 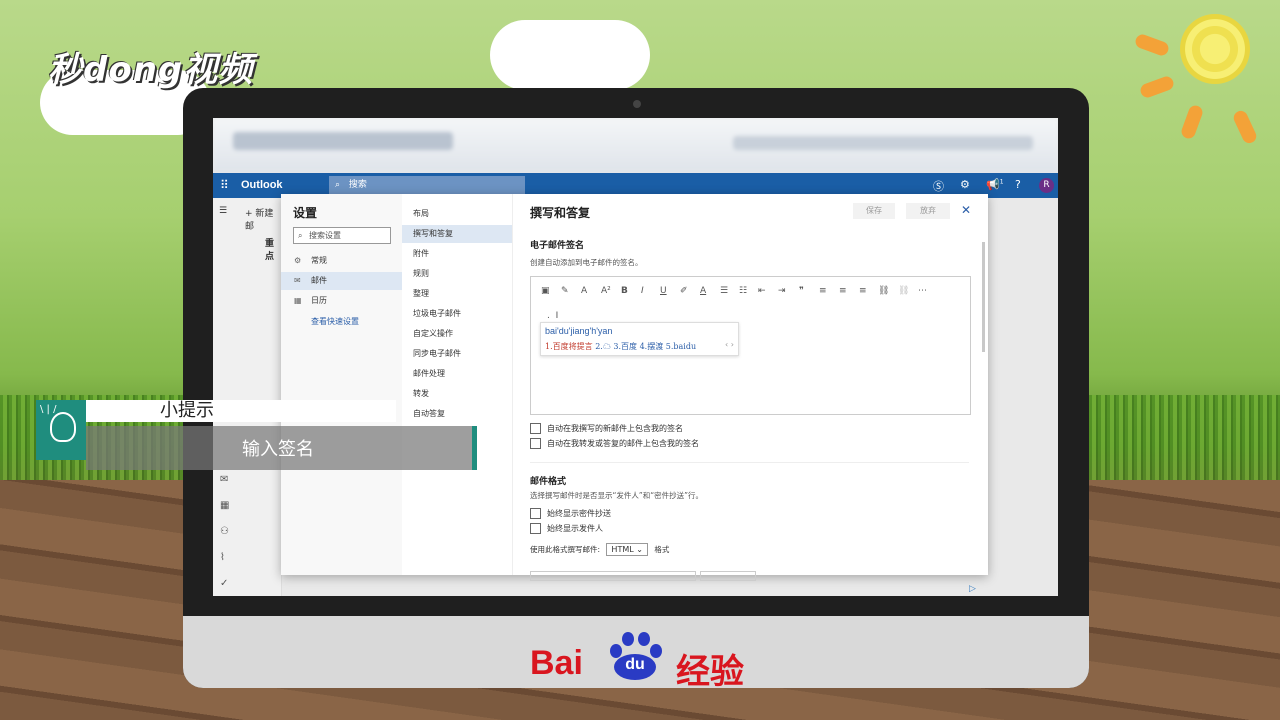 What do you see at coordinates (613, 576) in the screenshot?
I see `font-select-partial` at bounding box center [613, 576].